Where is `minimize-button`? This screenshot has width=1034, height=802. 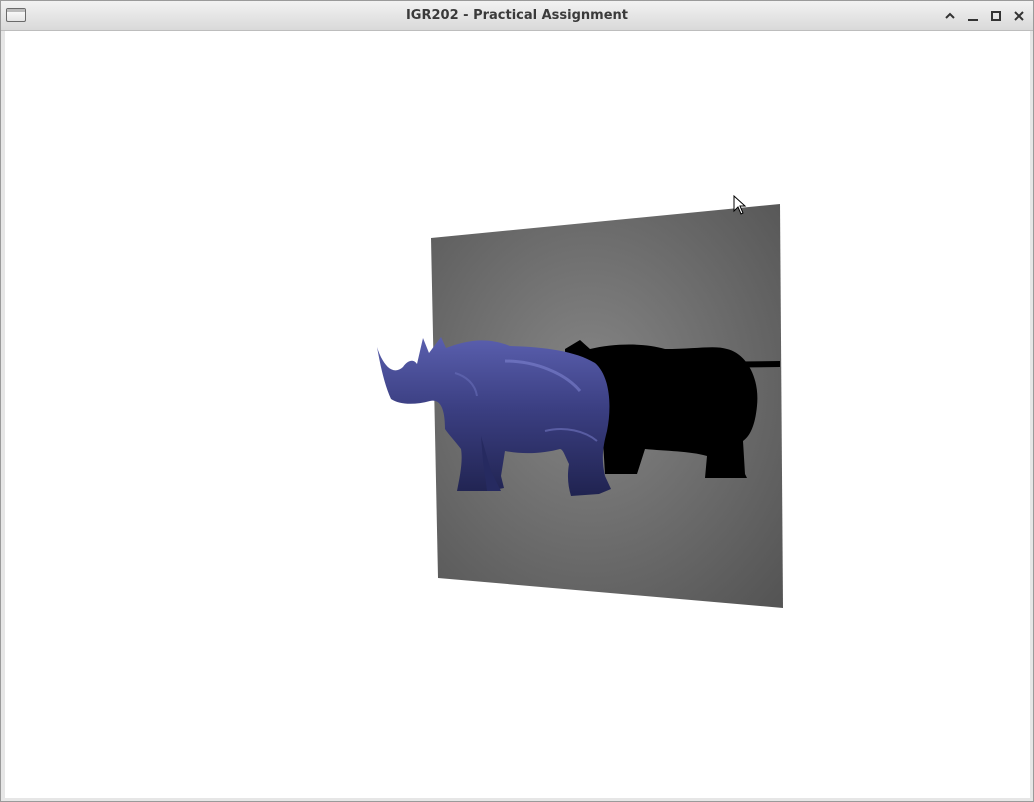 minimize-button is located at coordinates (973, 16).